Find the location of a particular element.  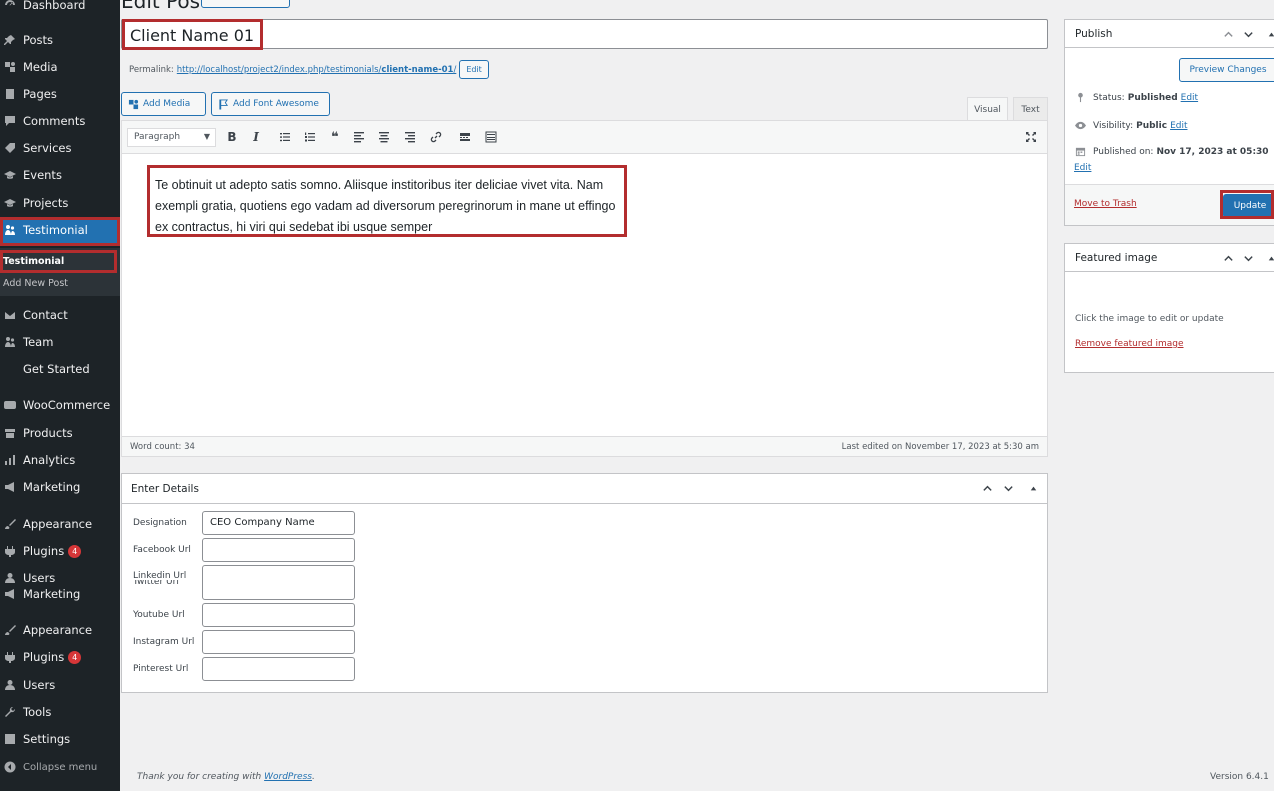

add-new-post-button is located at coordinates (245, 4).